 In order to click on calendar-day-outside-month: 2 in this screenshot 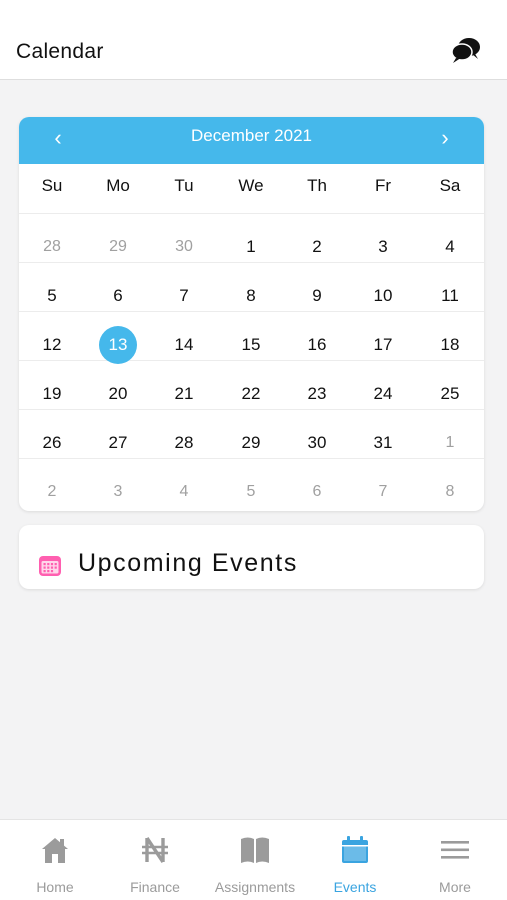, I will do `click(52, 483)`.